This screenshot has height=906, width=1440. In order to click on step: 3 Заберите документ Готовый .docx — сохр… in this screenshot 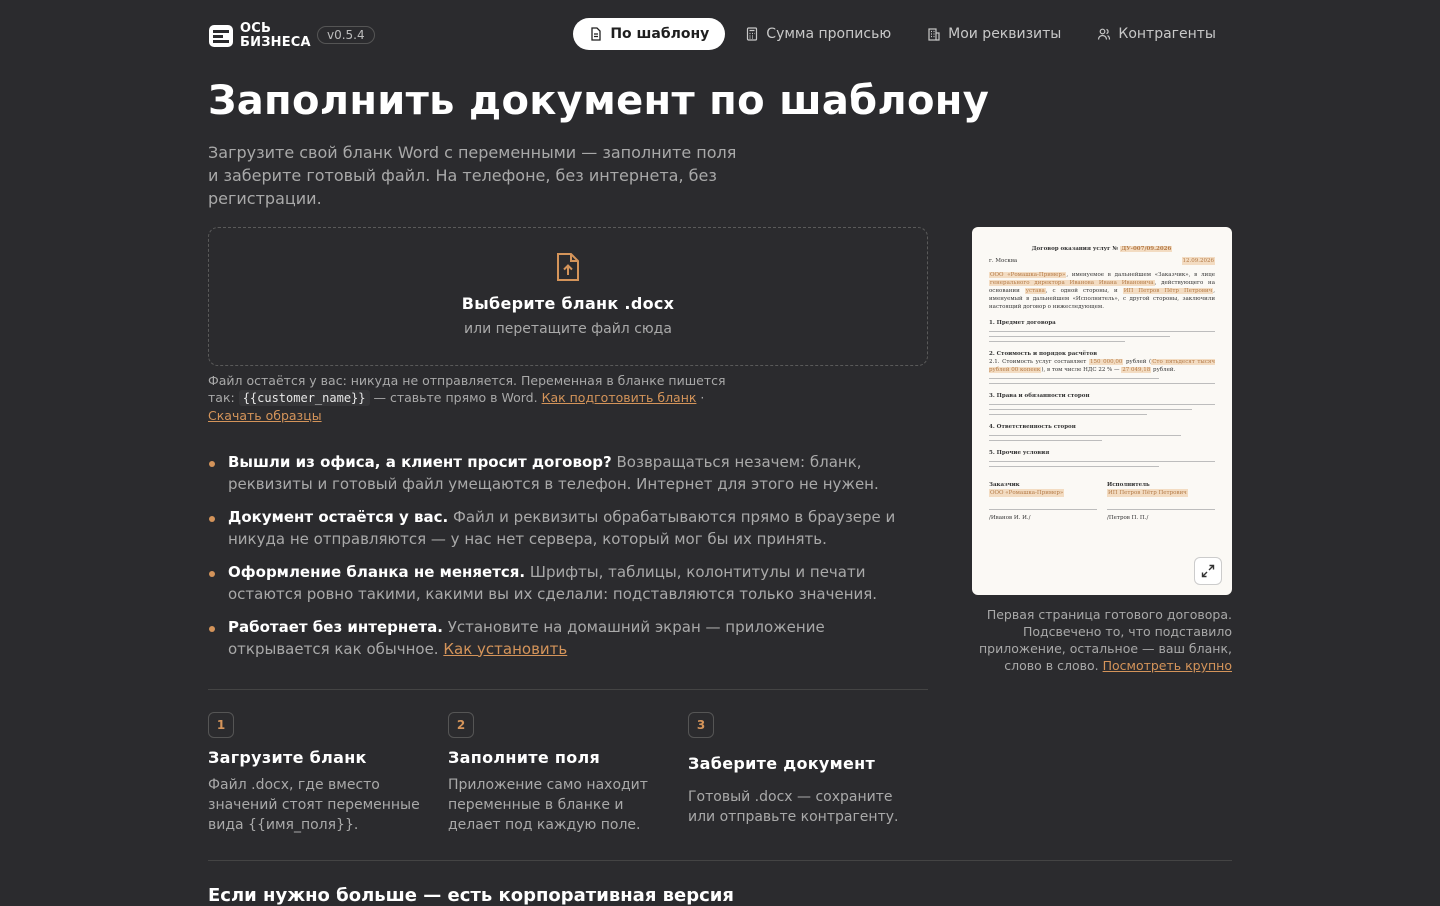, I will do `click(808, 773)`.